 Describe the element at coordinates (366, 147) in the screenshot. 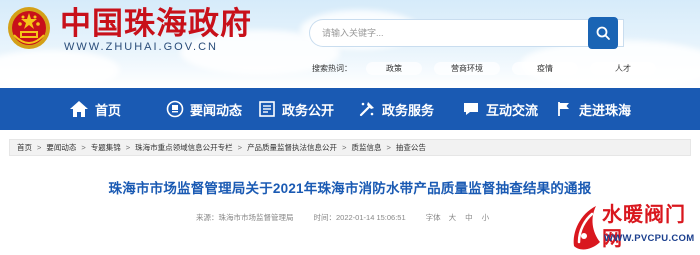

I see `breadcrumb-item: 质监信息` at that location.